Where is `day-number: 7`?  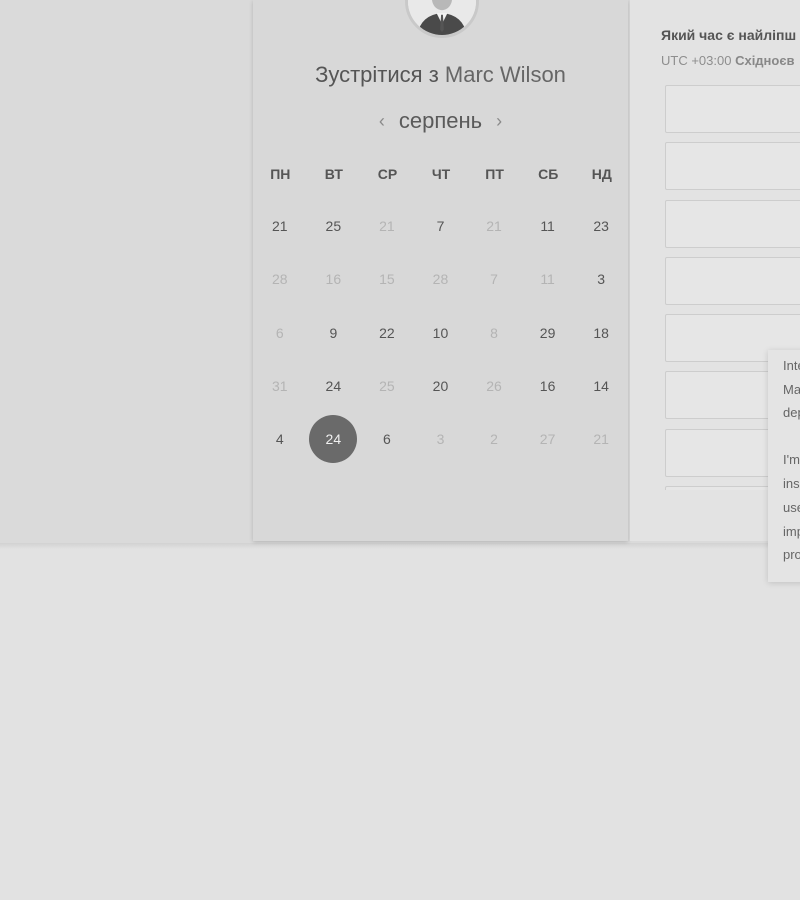 day-number: 7 is located at coordinates (440, 226).